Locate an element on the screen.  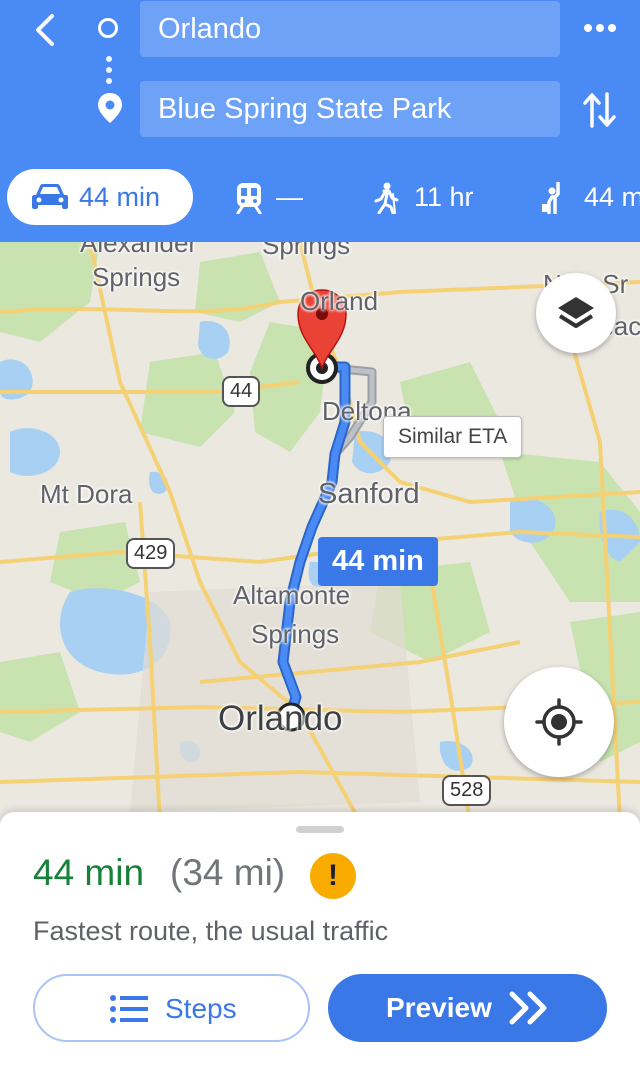
steps-label: Steps is located at coordinates (201, 1008).